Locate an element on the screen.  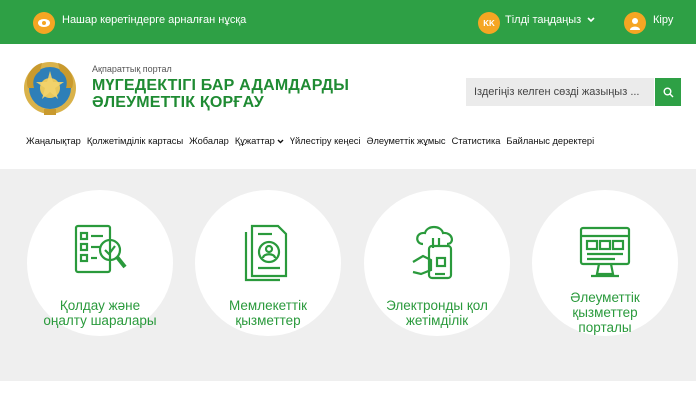
card-social-services-portal: Әлеуметтік қызметтер порталы is located at coordinates (605, 263).